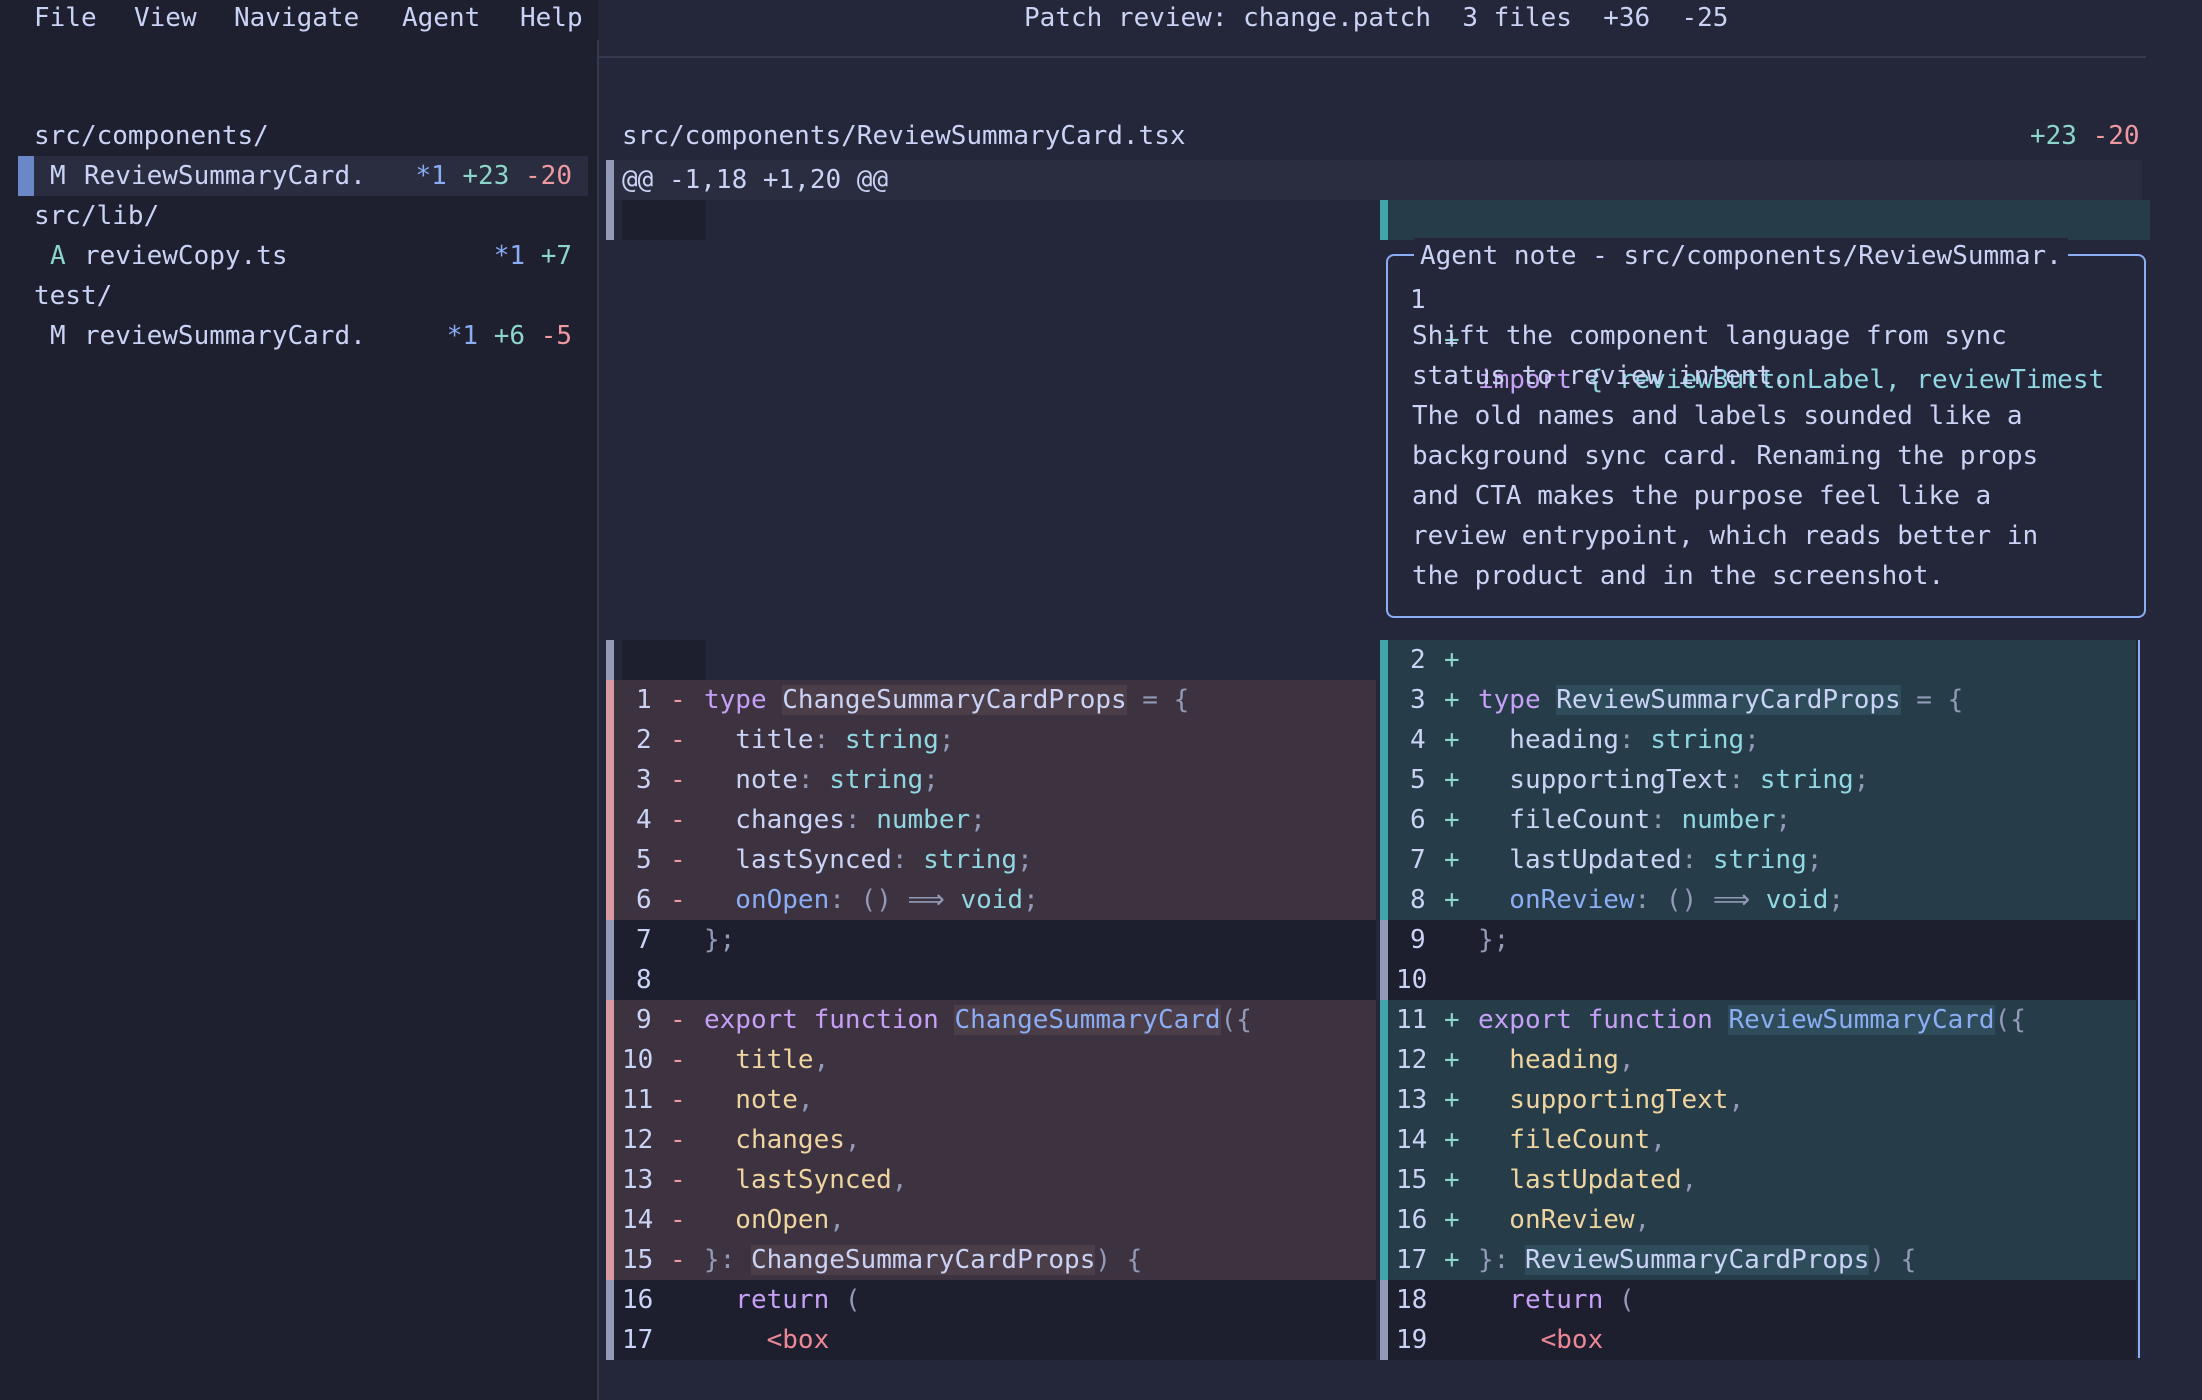 The image size is (2202, 1400). I want to click on code-token: };, so click(720, 940).